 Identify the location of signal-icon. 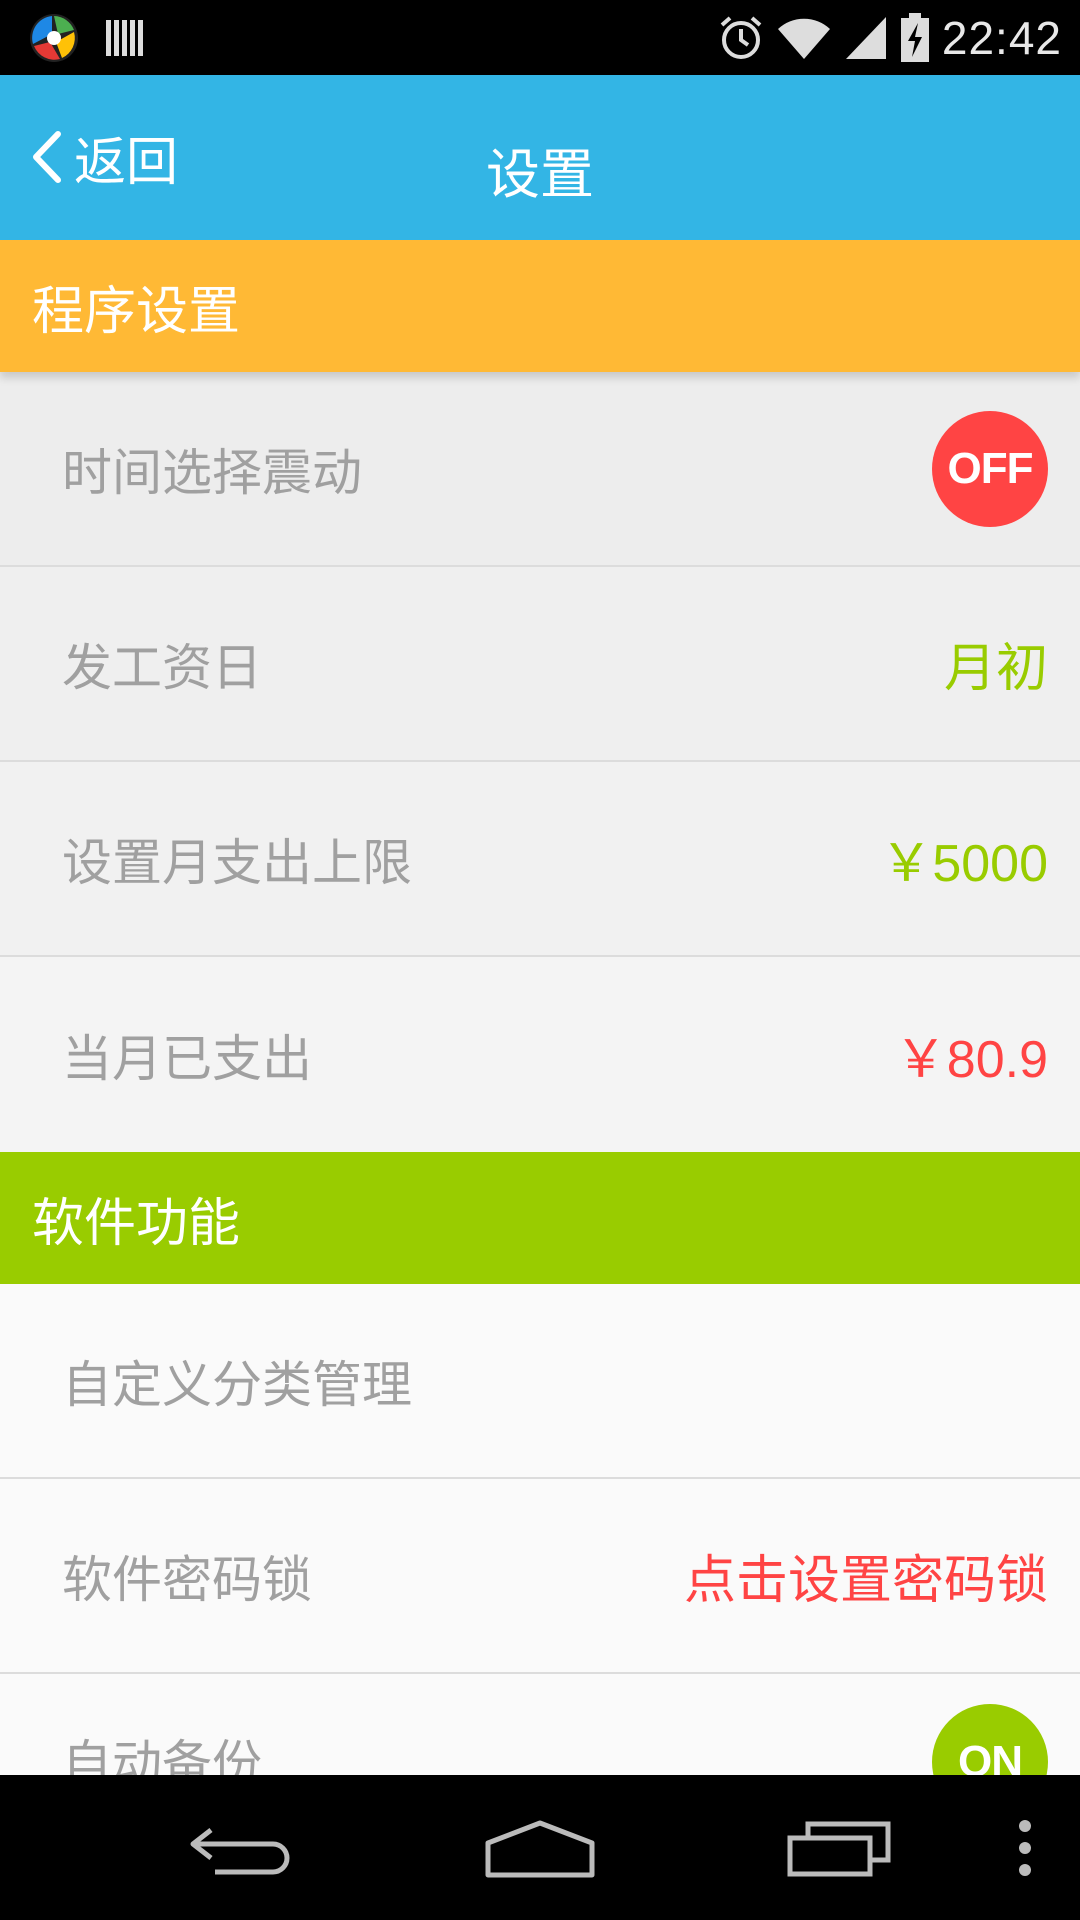
(865, 37).